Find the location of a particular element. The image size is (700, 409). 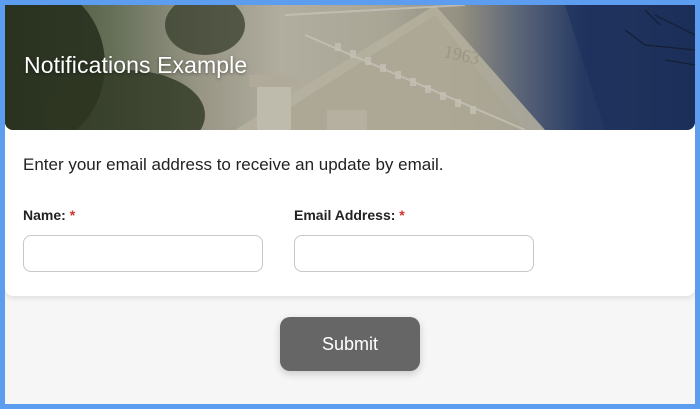

email-label: Email Address: * is located at coordinates (349, 215).